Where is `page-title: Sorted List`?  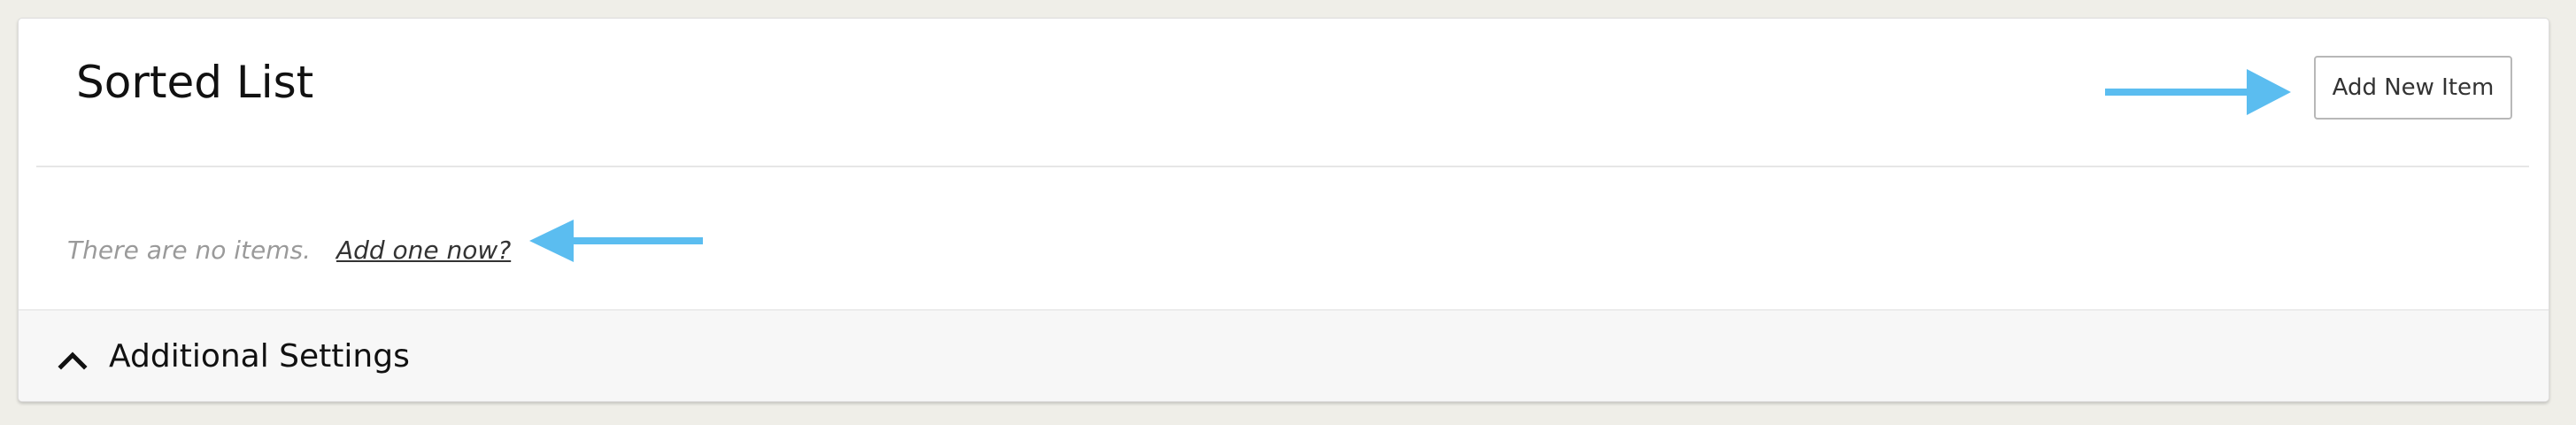
page-title: Sorted List is located at coordinates (195, 82).